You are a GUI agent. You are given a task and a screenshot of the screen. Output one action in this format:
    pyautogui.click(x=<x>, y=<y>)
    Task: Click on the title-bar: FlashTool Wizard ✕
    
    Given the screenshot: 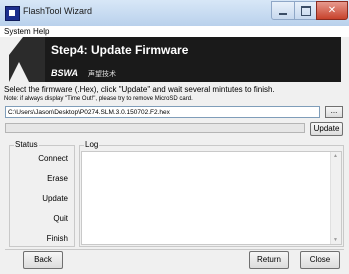 What is the action you would take?
    pyautogui.click(x=174, y=13)
    